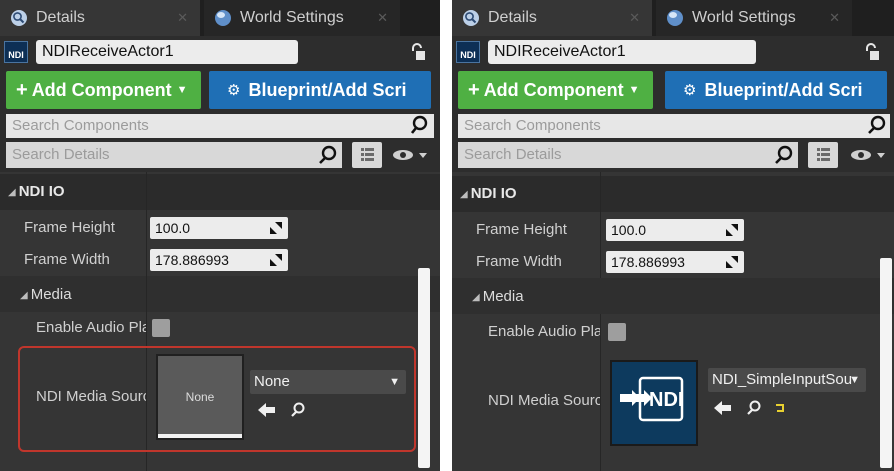 This screenshot has height=471, width=894. Describe the element at coordinates (512, 17) in the screenshot. I see `tab-details-label: Details` at that location.